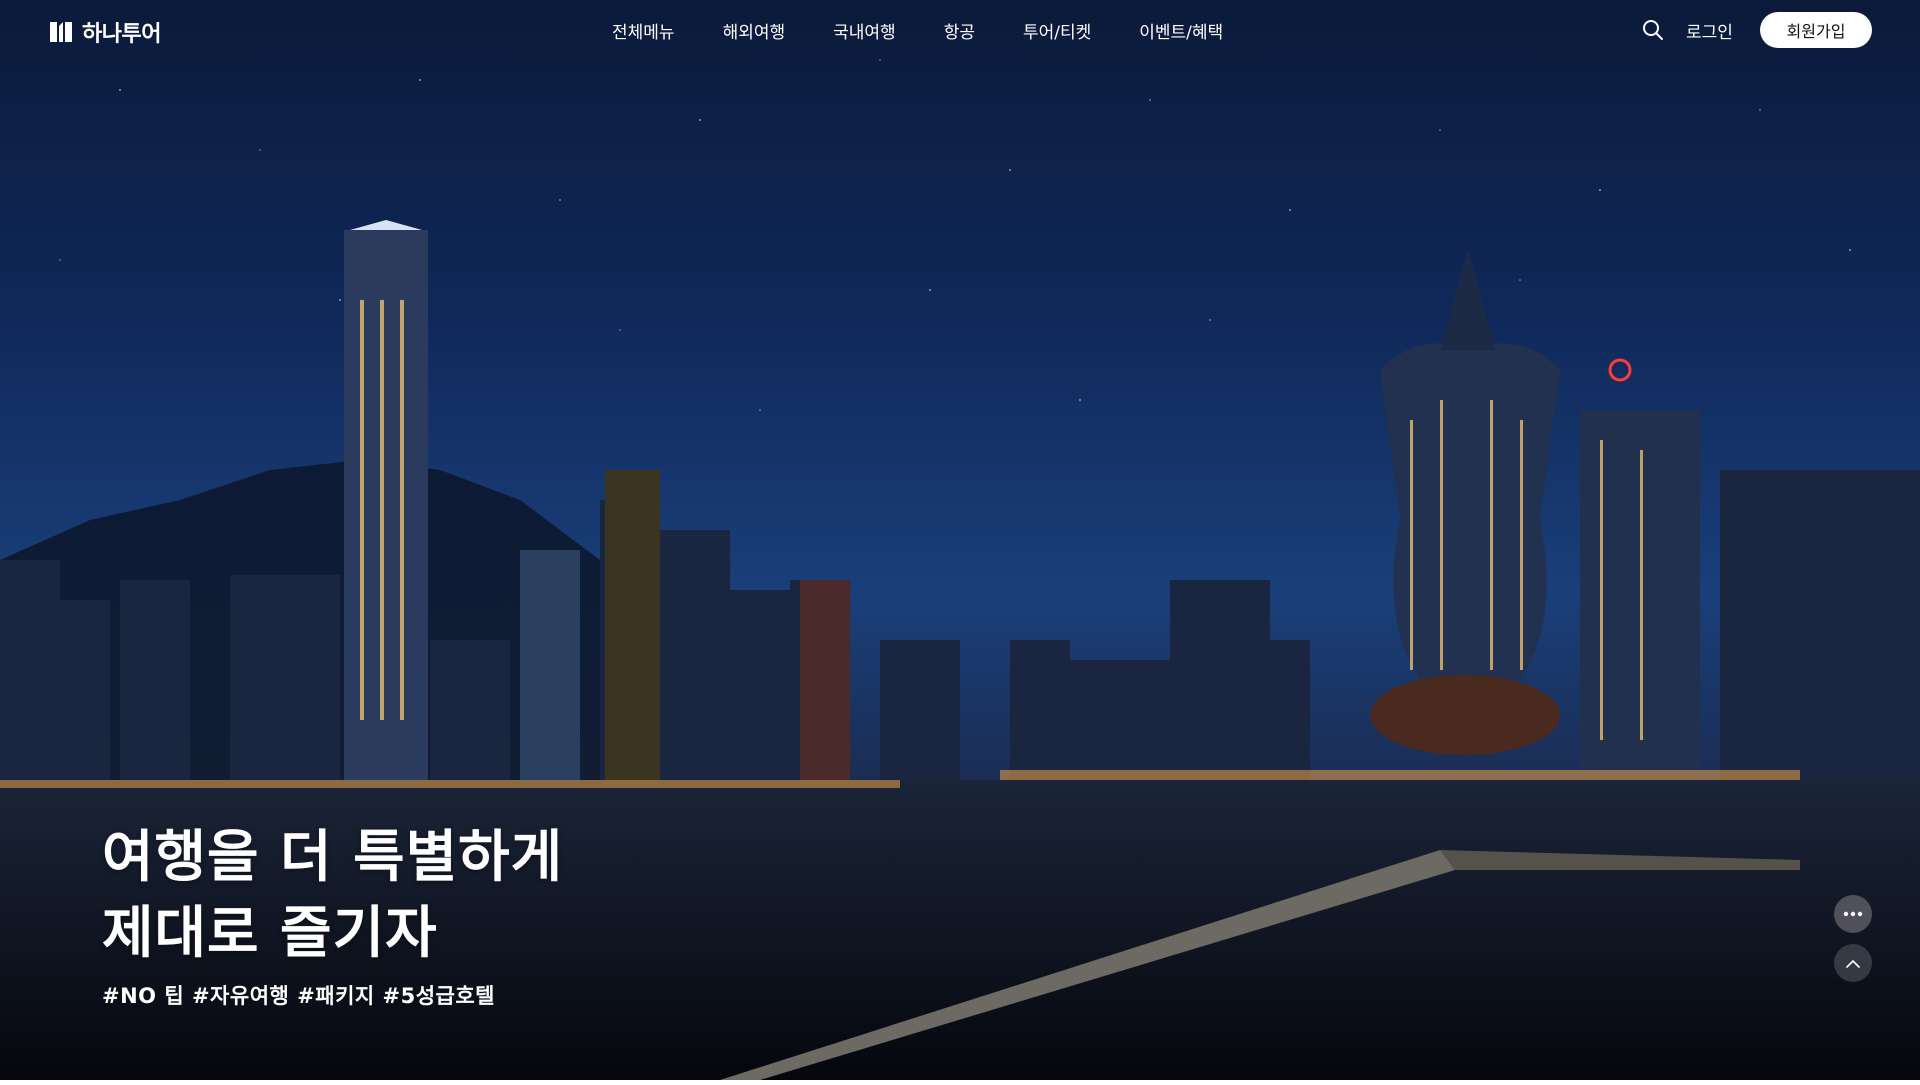 Image resolution: width=1920 pixels, height=1085 pixels. I want to click on more-dots-icon, so click(1853, 914).